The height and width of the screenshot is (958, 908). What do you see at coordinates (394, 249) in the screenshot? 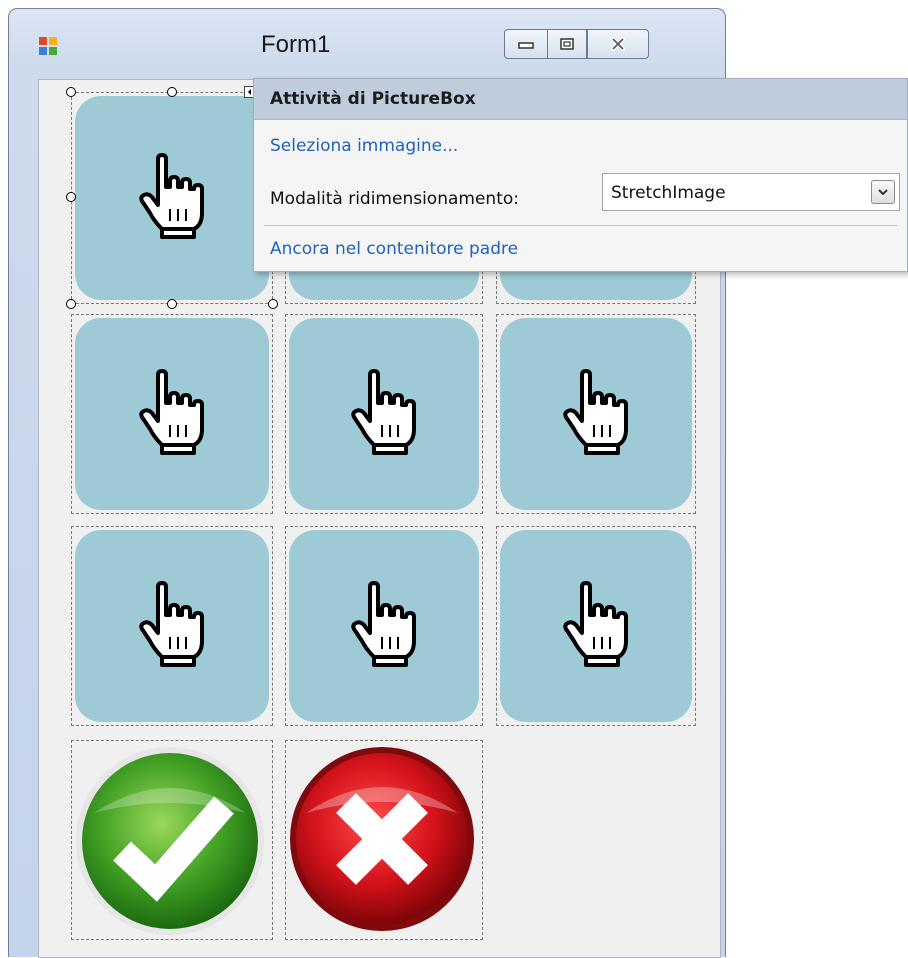
I see `dock-in-parent-link: Ancora nel contenitore padre` at bounding box center [394, 249].